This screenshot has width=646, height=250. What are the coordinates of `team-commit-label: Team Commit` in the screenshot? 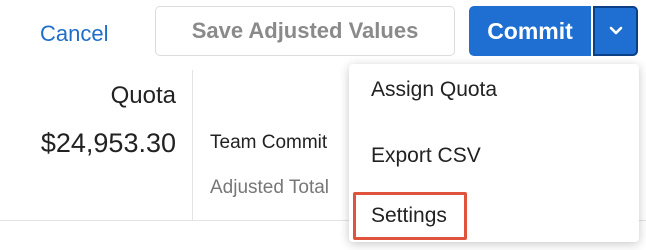 It's located at (269, 142).